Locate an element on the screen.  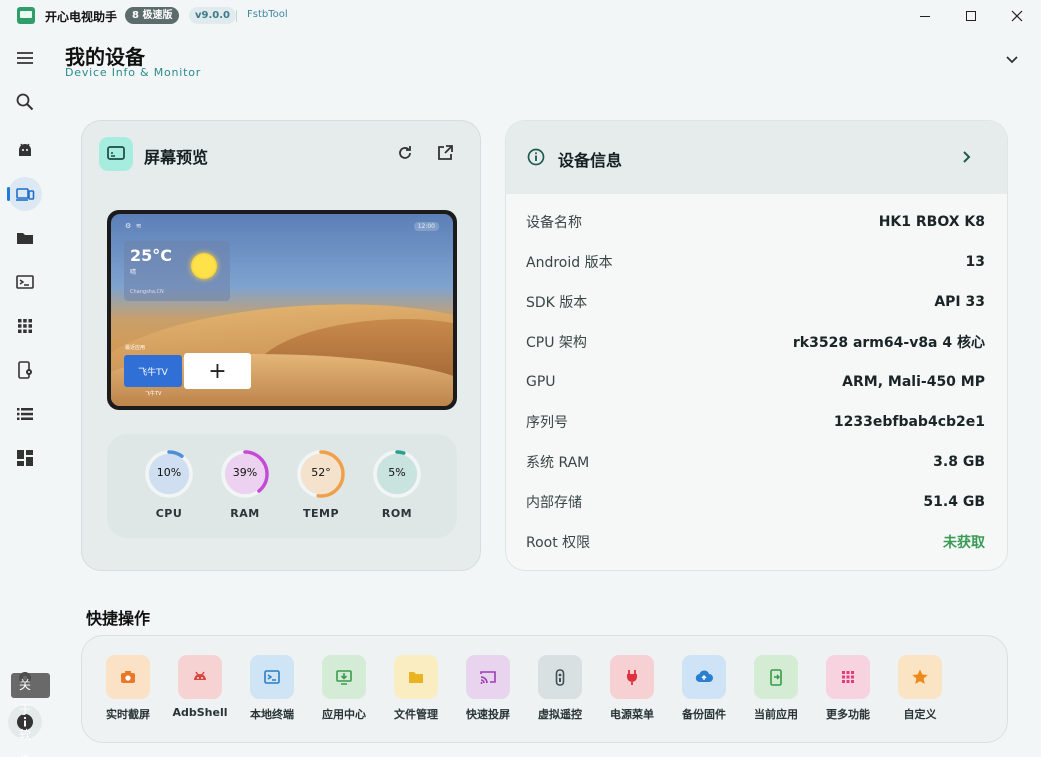
sidebar-menu-button is located at coordinates (25, 58).